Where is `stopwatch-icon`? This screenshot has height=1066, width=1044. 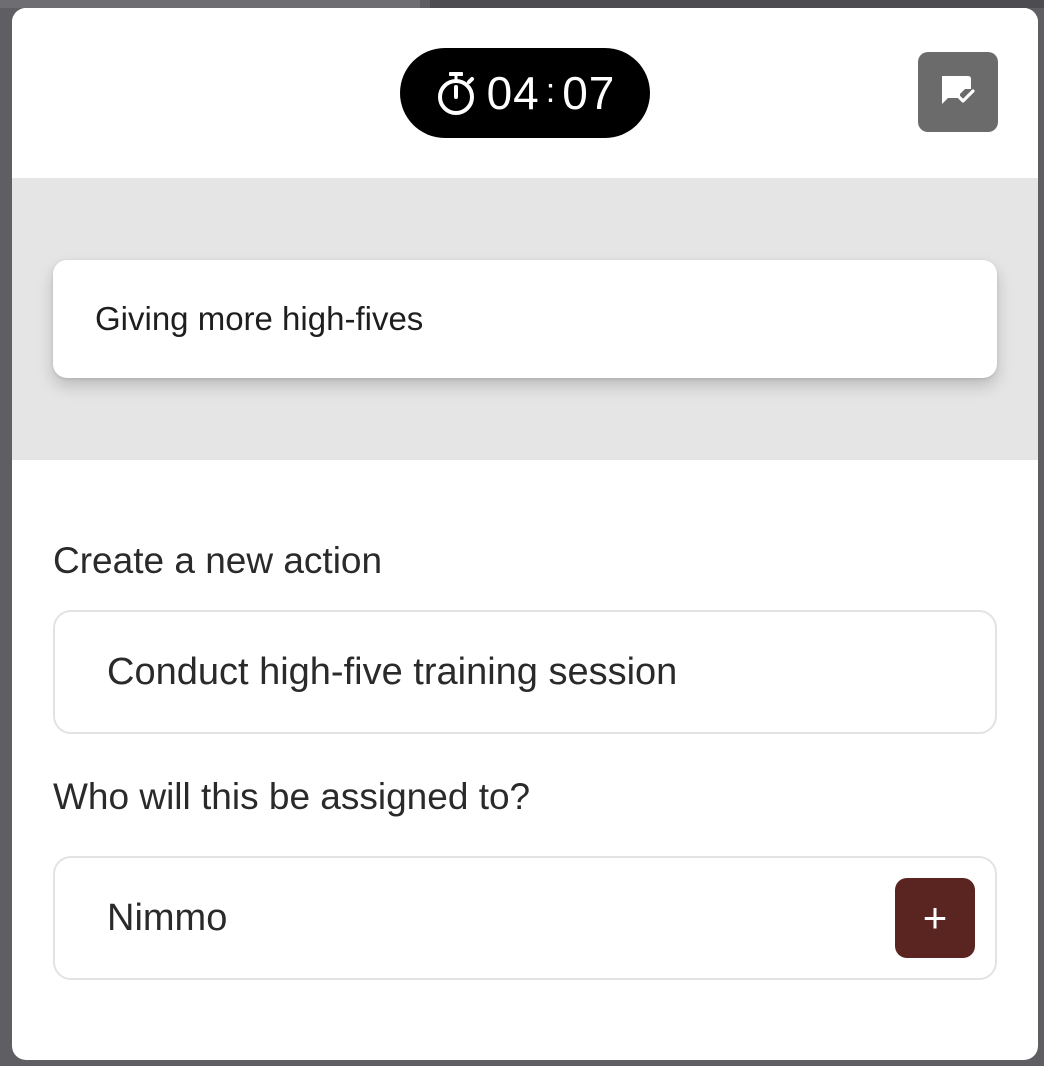 stopwatch-icon is located at coordinates (456, 93).